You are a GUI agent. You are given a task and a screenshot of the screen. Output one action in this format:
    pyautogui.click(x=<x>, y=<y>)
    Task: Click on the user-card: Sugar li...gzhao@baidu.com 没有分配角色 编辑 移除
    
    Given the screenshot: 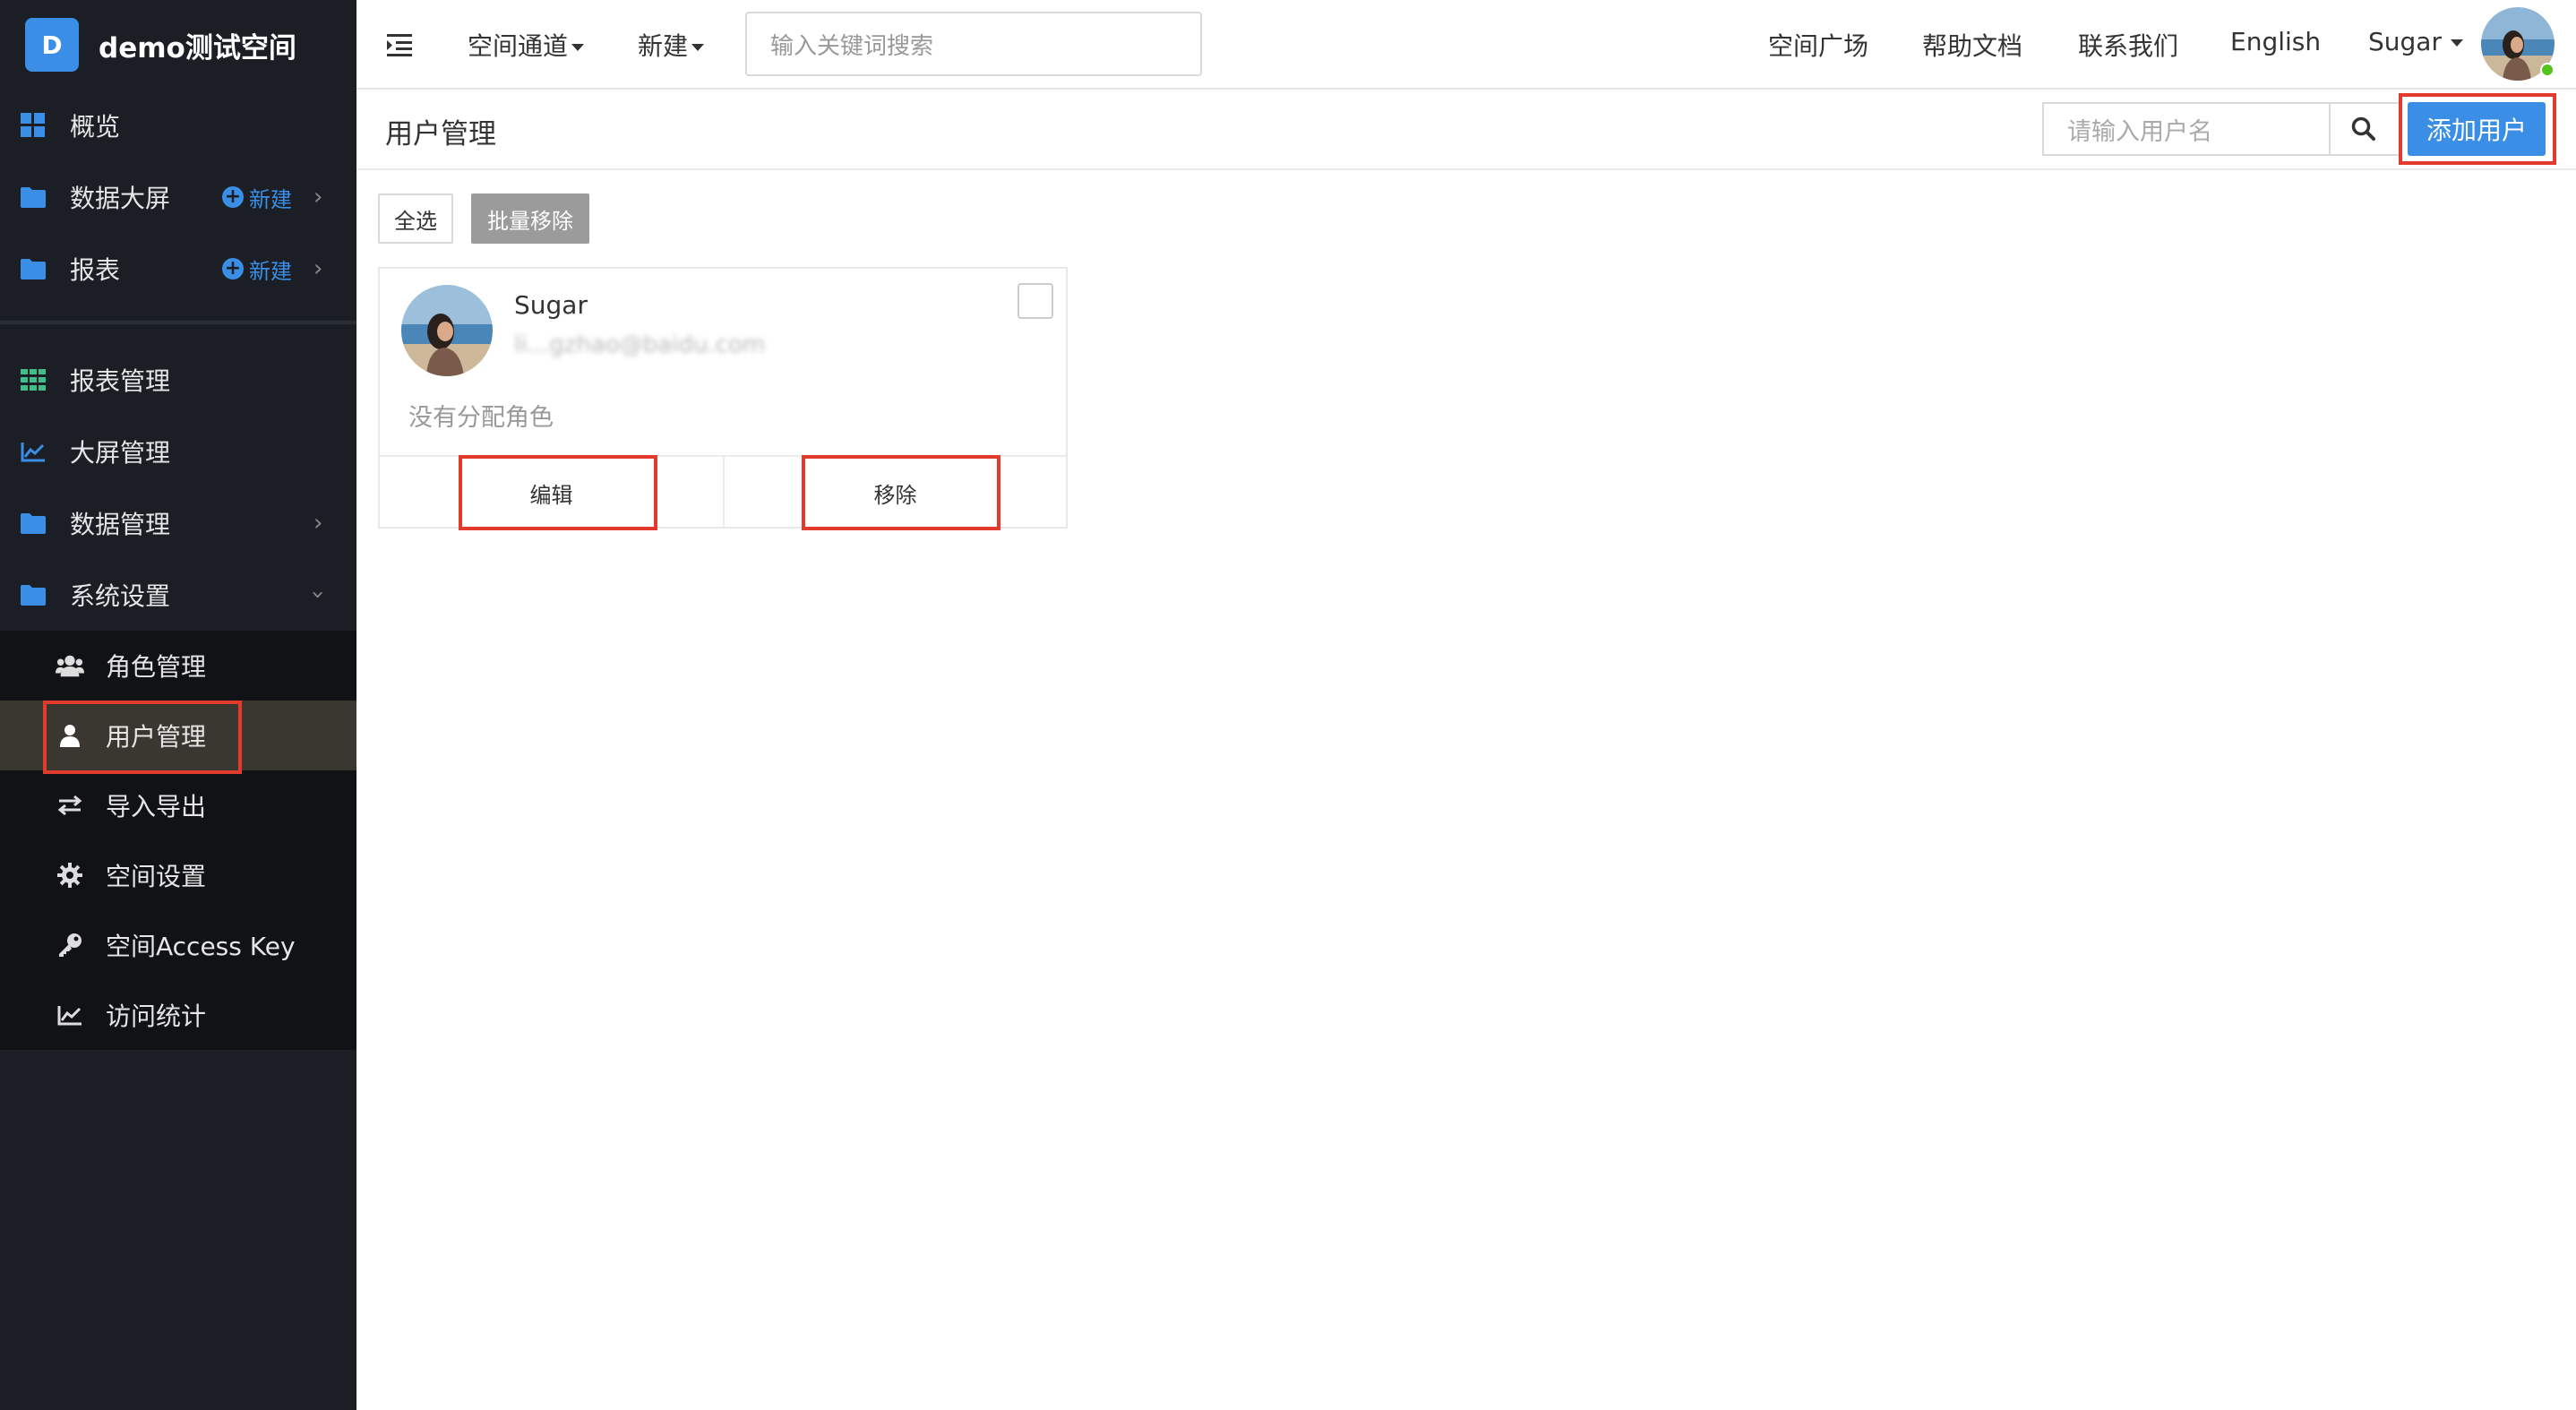 What is the action you would take?
    pyautogui.click(x=723, y=398)
    